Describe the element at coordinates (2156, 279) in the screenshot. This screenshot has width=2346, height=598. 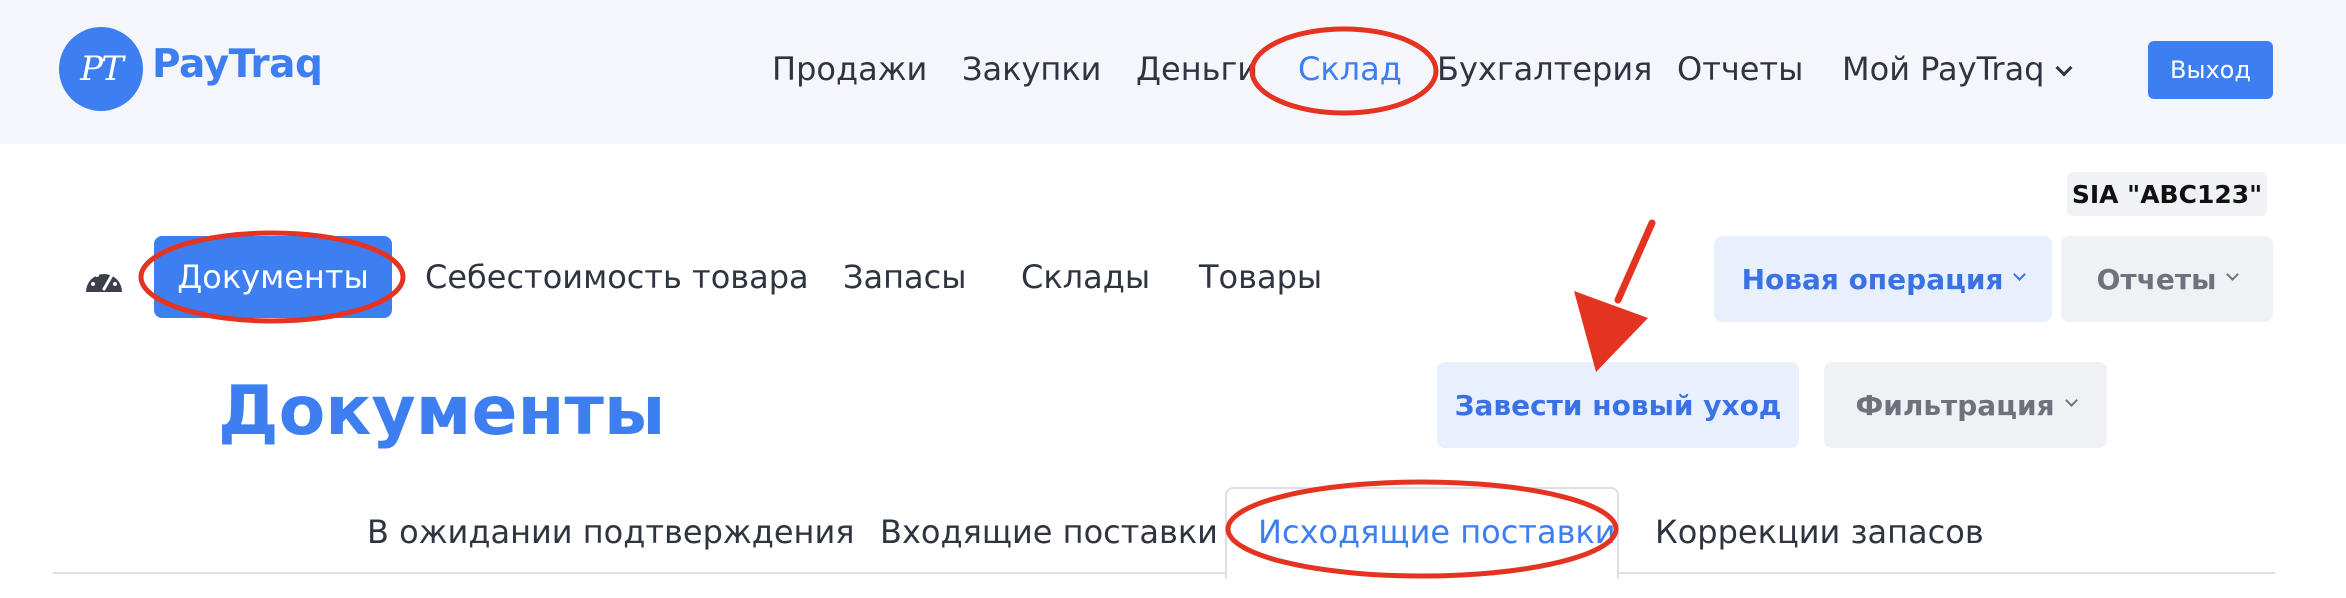
I see `reports-dropdown-label: Отчеты` at that location.